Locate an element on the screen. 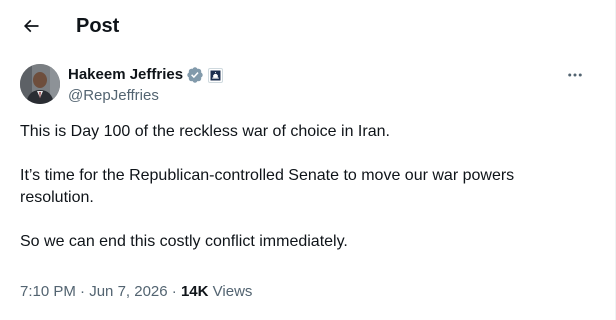 Image resolution: width=616 pixels, height=320 pixels. more-options-button is located at coordinates (575, 75).